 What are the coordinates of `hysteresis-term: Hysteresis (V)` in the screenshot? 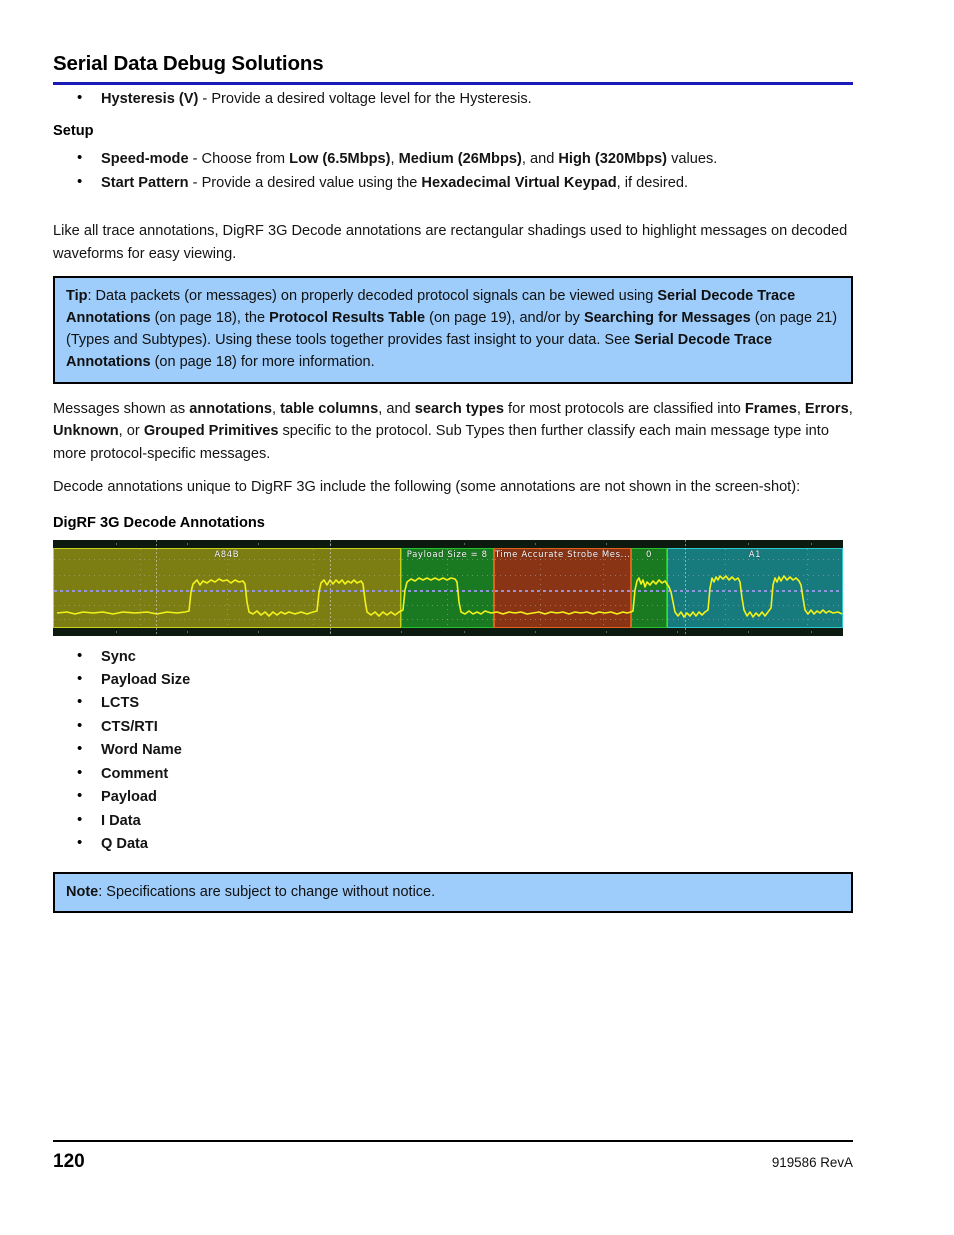 It's located at (150, 99).